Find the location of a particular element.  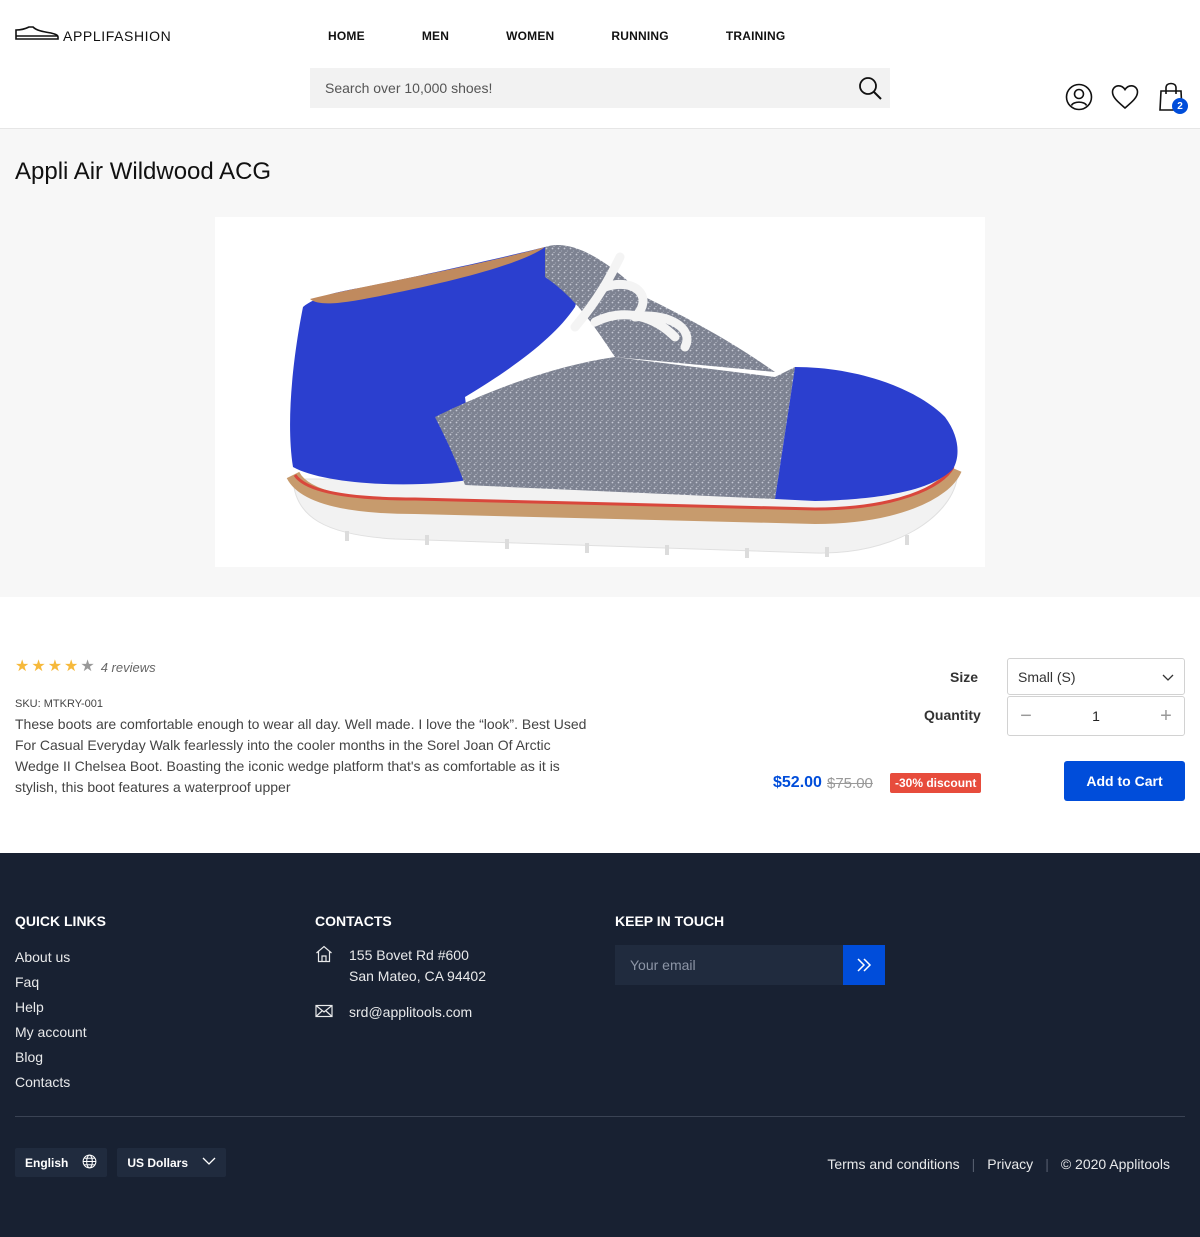

quantity-stepper: − 1 + is located at coordinates (1096, 716).